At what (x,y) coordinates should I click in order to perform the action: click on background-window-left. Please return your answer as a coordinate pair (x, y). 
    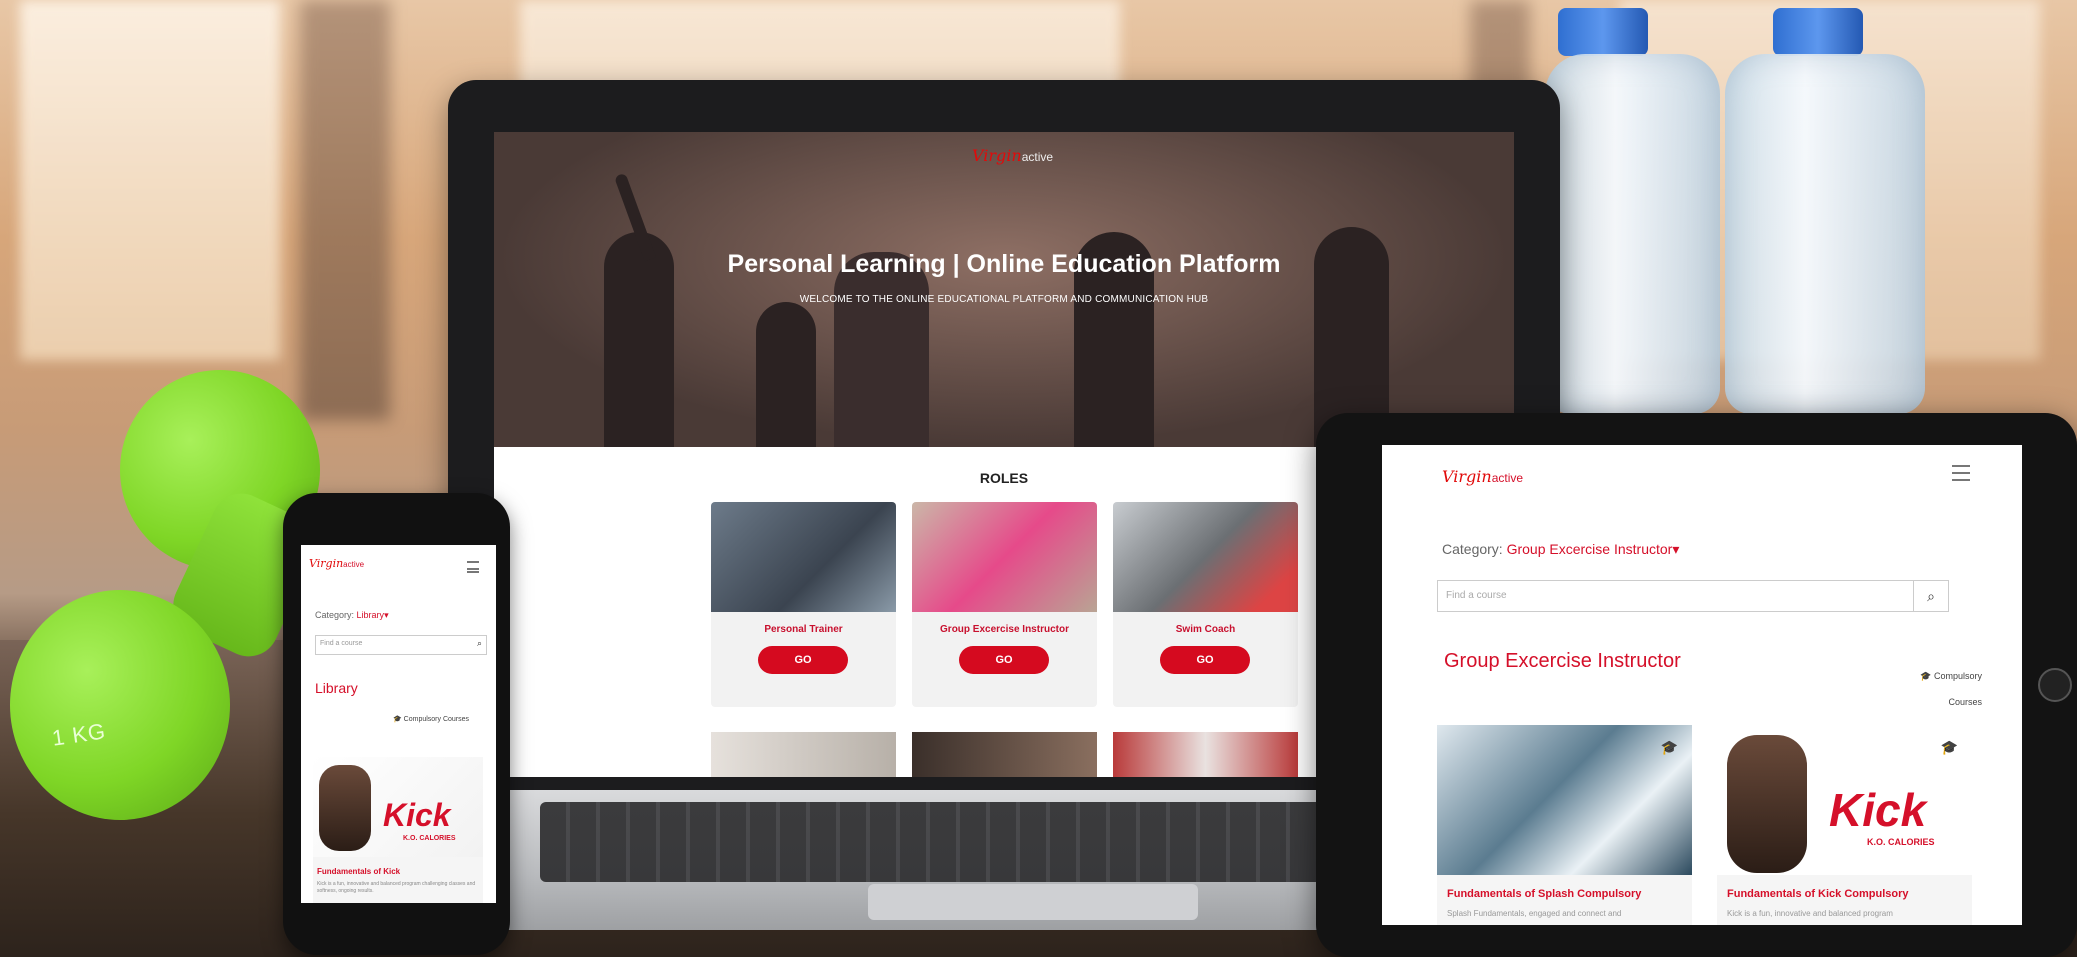
    Looking at the image, I should click on (150, 180).